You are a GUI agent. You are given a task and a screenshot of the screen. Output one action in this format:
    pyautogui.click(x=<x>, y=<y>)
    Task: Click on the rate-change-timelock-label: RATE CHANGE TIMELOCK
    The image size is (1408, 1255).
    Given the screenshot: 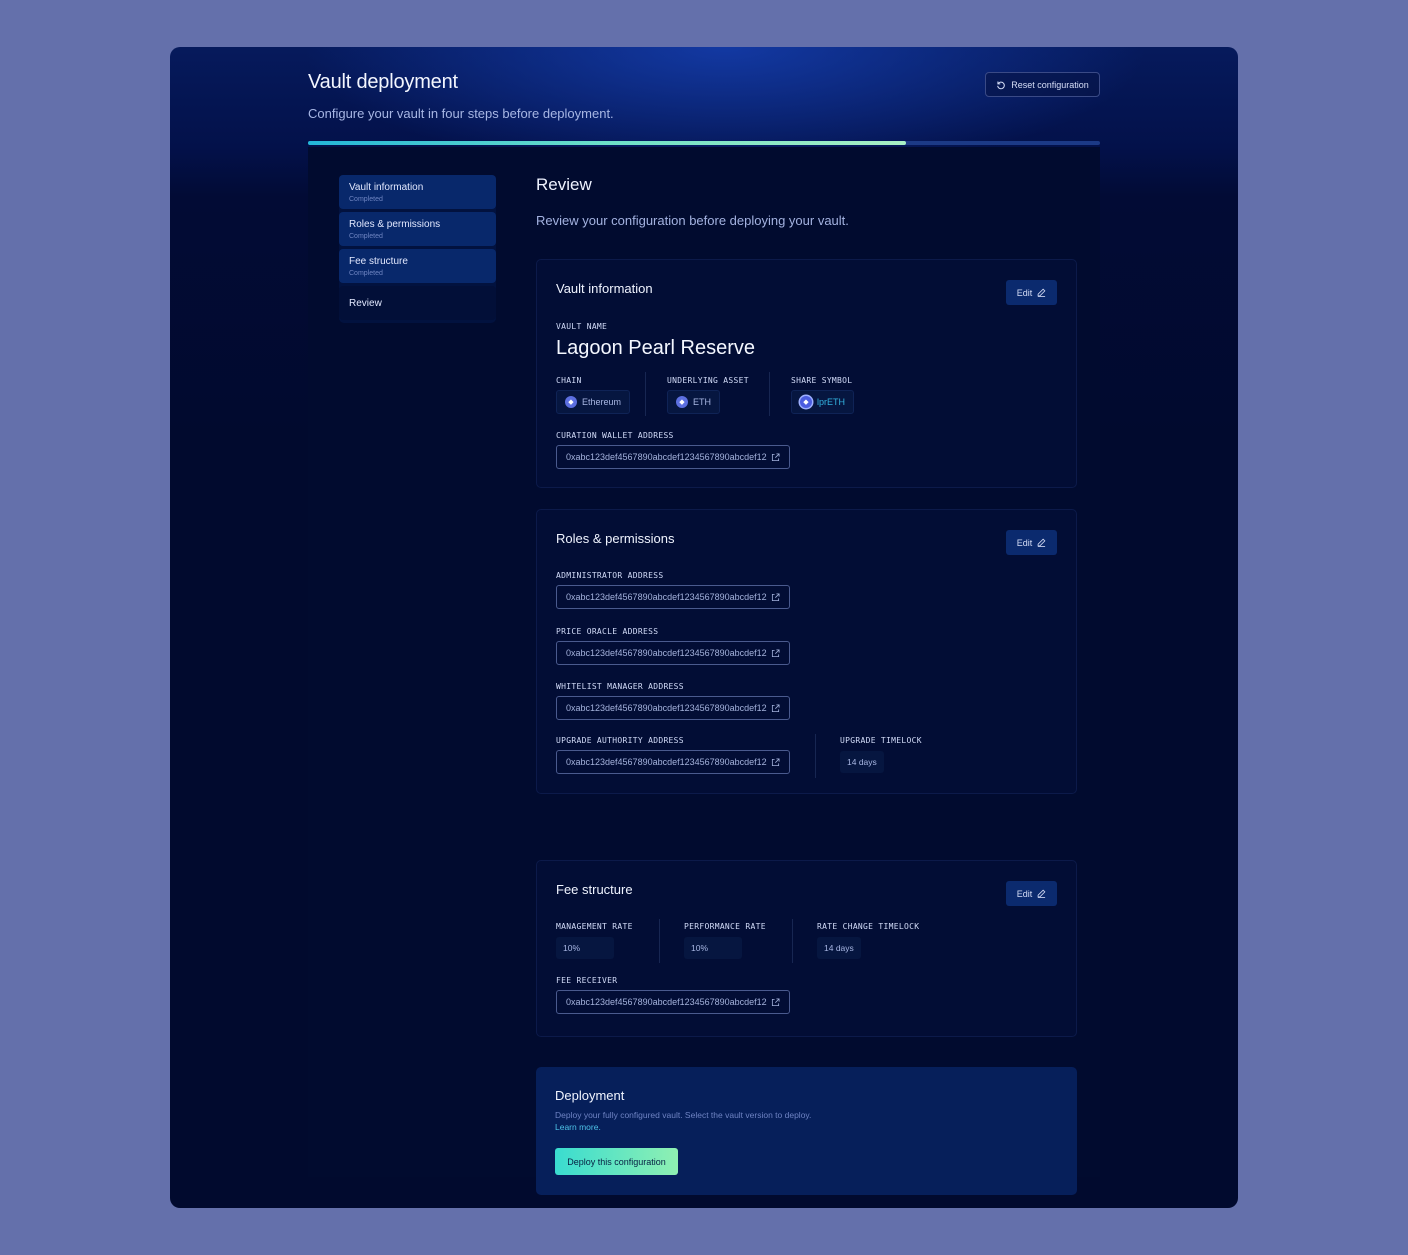 What is the action you would take?
    pyautogui.click(x=868, y=926)
    